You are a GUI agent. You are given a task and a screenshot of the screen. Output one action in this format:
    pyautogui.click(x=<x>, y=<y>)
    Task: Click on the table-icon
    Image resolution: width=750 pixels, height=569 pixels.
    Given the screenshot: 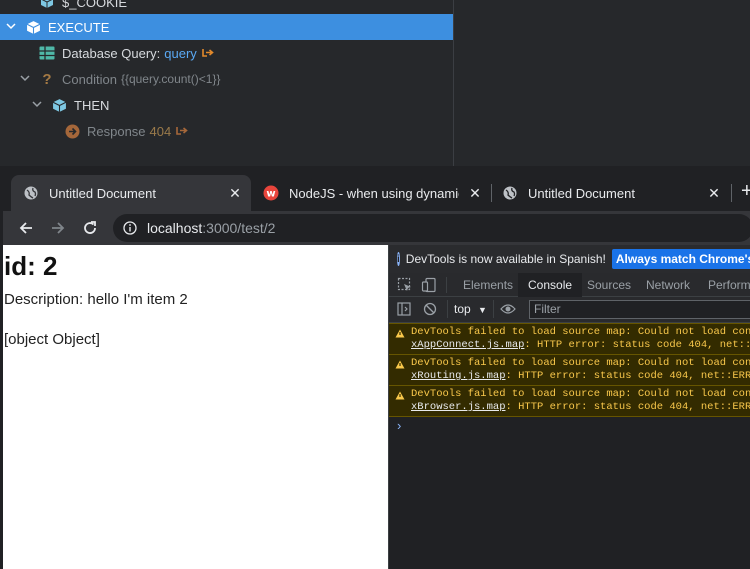 What is the action you would take?
    pyautogui.click(x=47, y=53)
    